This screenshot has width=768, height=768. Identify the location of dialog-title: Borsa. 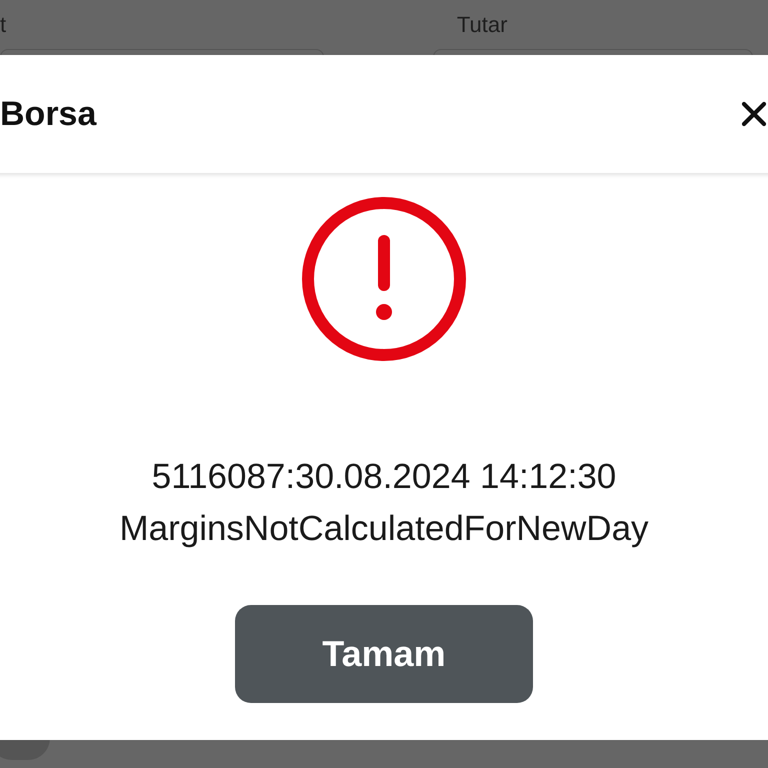
(48, 114).